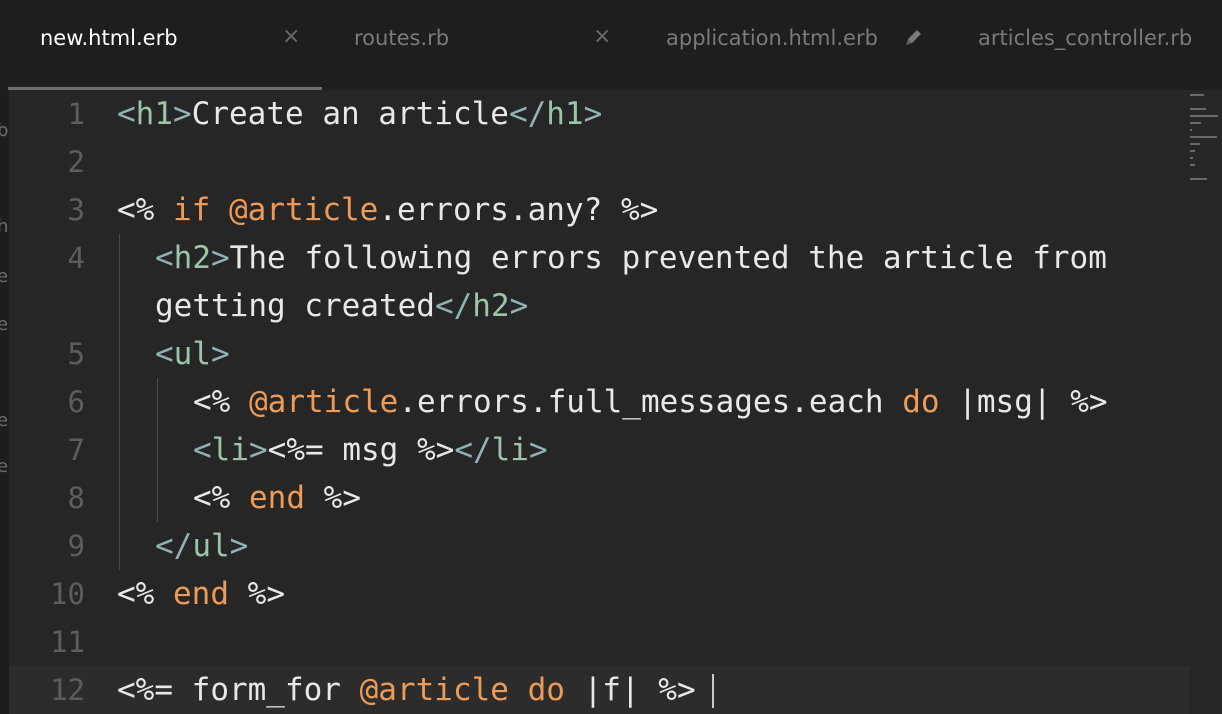 The image size is (1222, 714). What do you see at coordinates (341, 306) in the screenshot?
I see `code-line-wrapped: getting created</h2>` at bounding box center [341, 306].